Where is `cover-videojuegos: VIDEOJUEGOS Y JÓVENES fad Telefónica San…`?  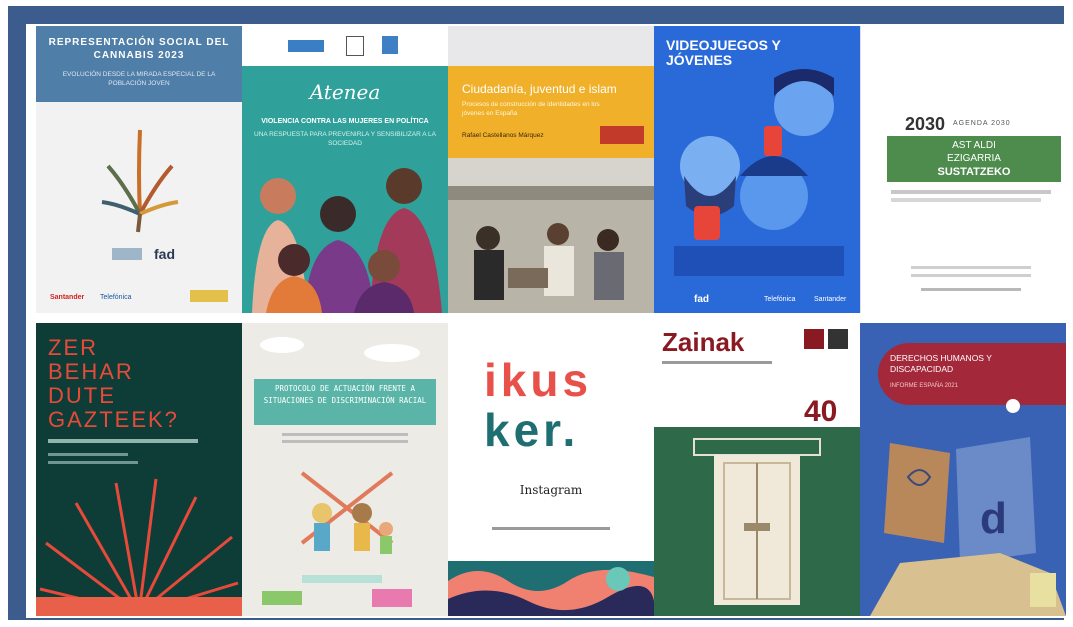 cover-videojuegos: VIDEOJUEGOS Y JÓVENES fad Telefónica San… is located at coordinates (757, 169).